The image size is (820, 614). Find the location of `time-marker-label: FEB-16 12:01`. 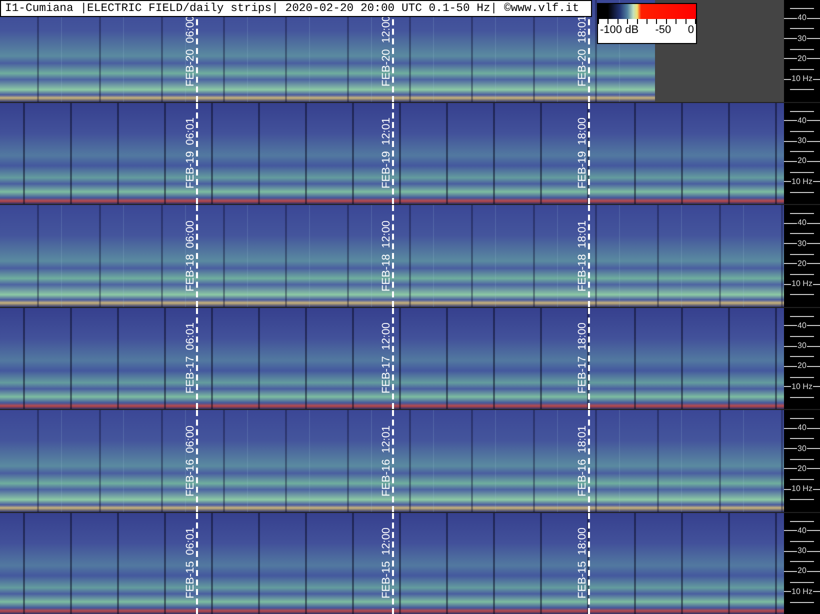

time-marker-label: FEB-16 12:01 is located at coordinates (386, 460).